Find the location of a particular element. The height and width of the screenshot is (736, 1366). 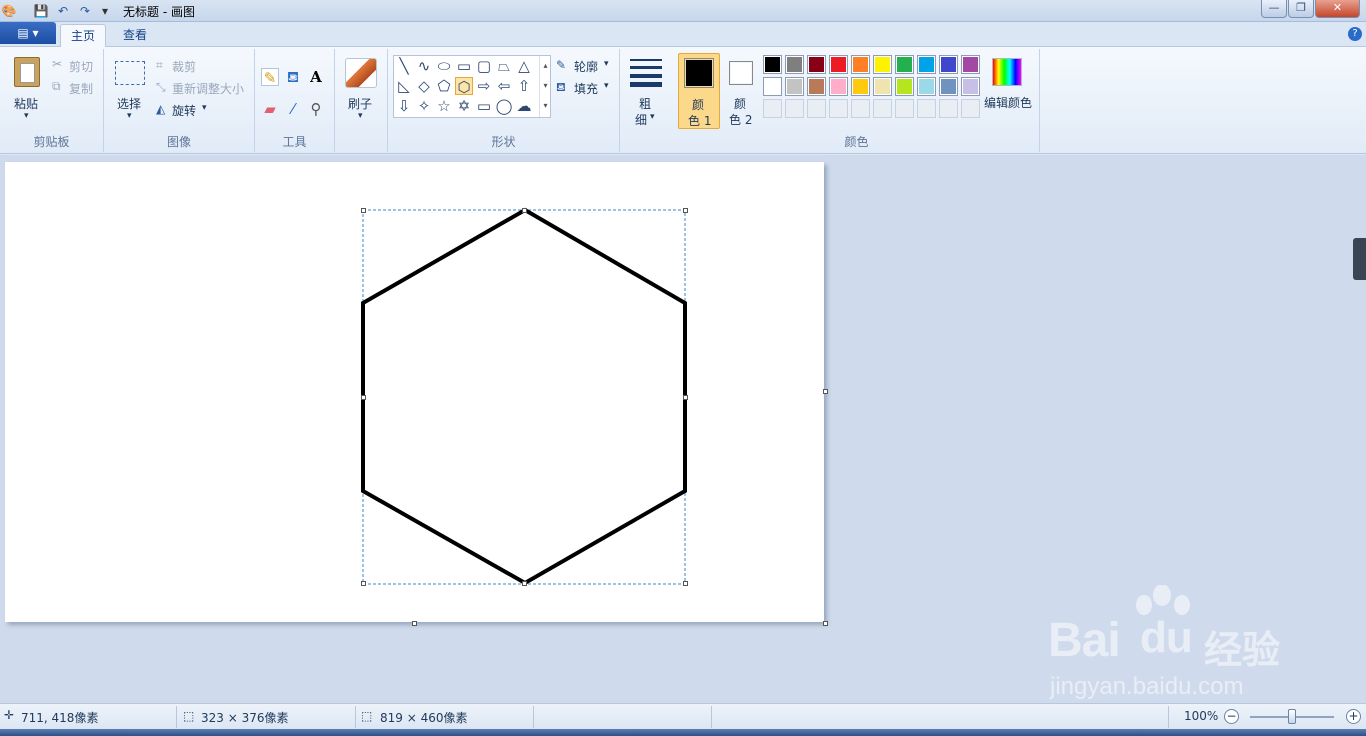

help-icon: ? is located at coordinates (1355, 34).